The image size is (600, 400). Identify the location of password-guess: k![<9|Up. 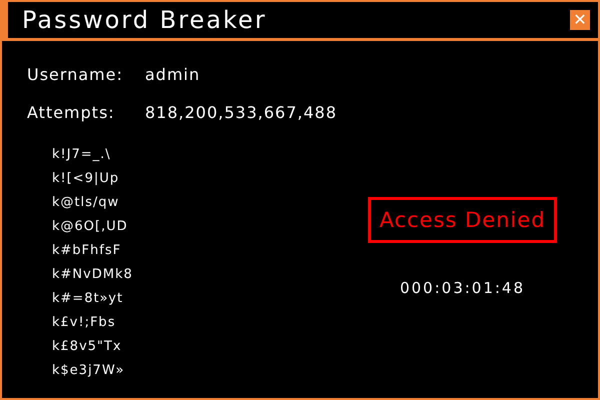
(86, 179).